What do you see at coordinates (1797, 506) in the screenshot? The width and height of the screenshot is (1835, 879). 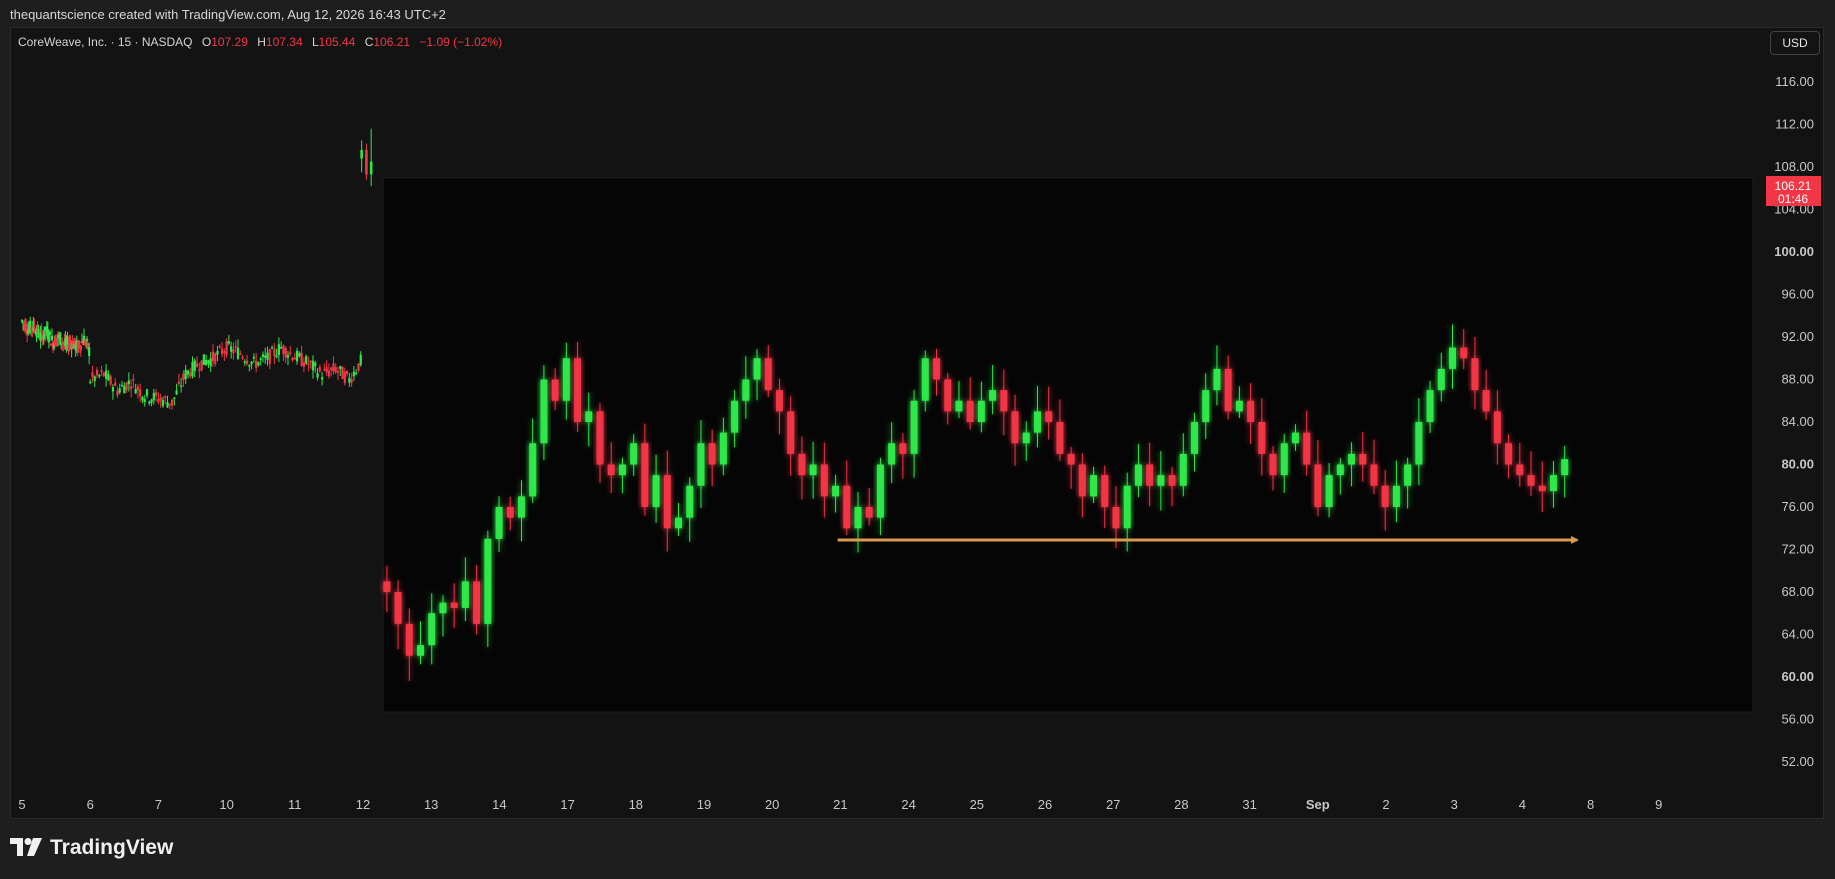 I see `y-tick-label: 76.00` at bounding box center [1797, 506].